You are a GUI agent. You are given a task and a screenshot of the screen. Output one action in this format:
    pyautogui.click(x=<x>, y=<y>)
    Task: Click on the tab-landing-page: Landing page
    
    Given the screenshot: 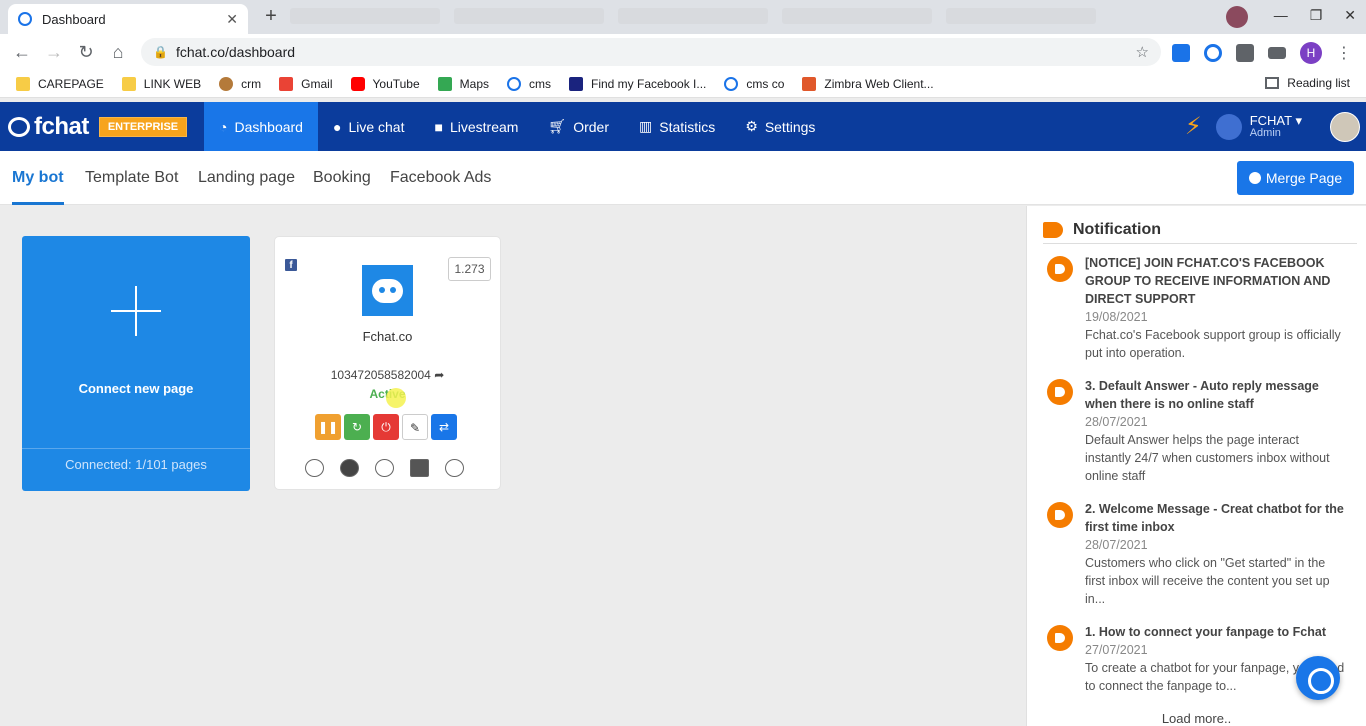 What is the action you would take?
    pyautogui.click(x=246, y=178)
    